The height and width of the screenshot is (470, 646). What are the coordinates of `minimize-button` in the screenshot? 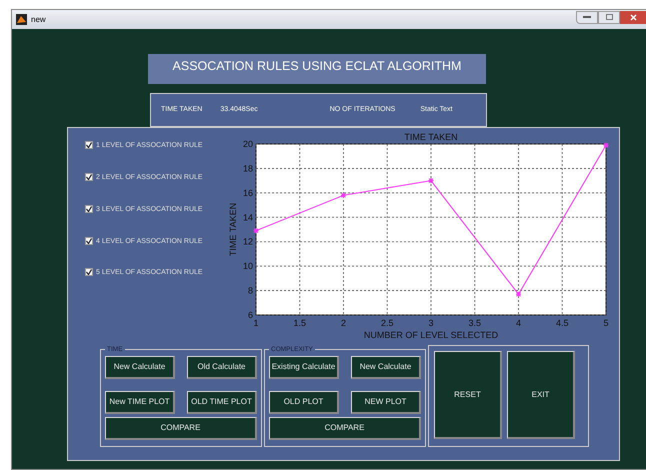 It's located at (587, 17).